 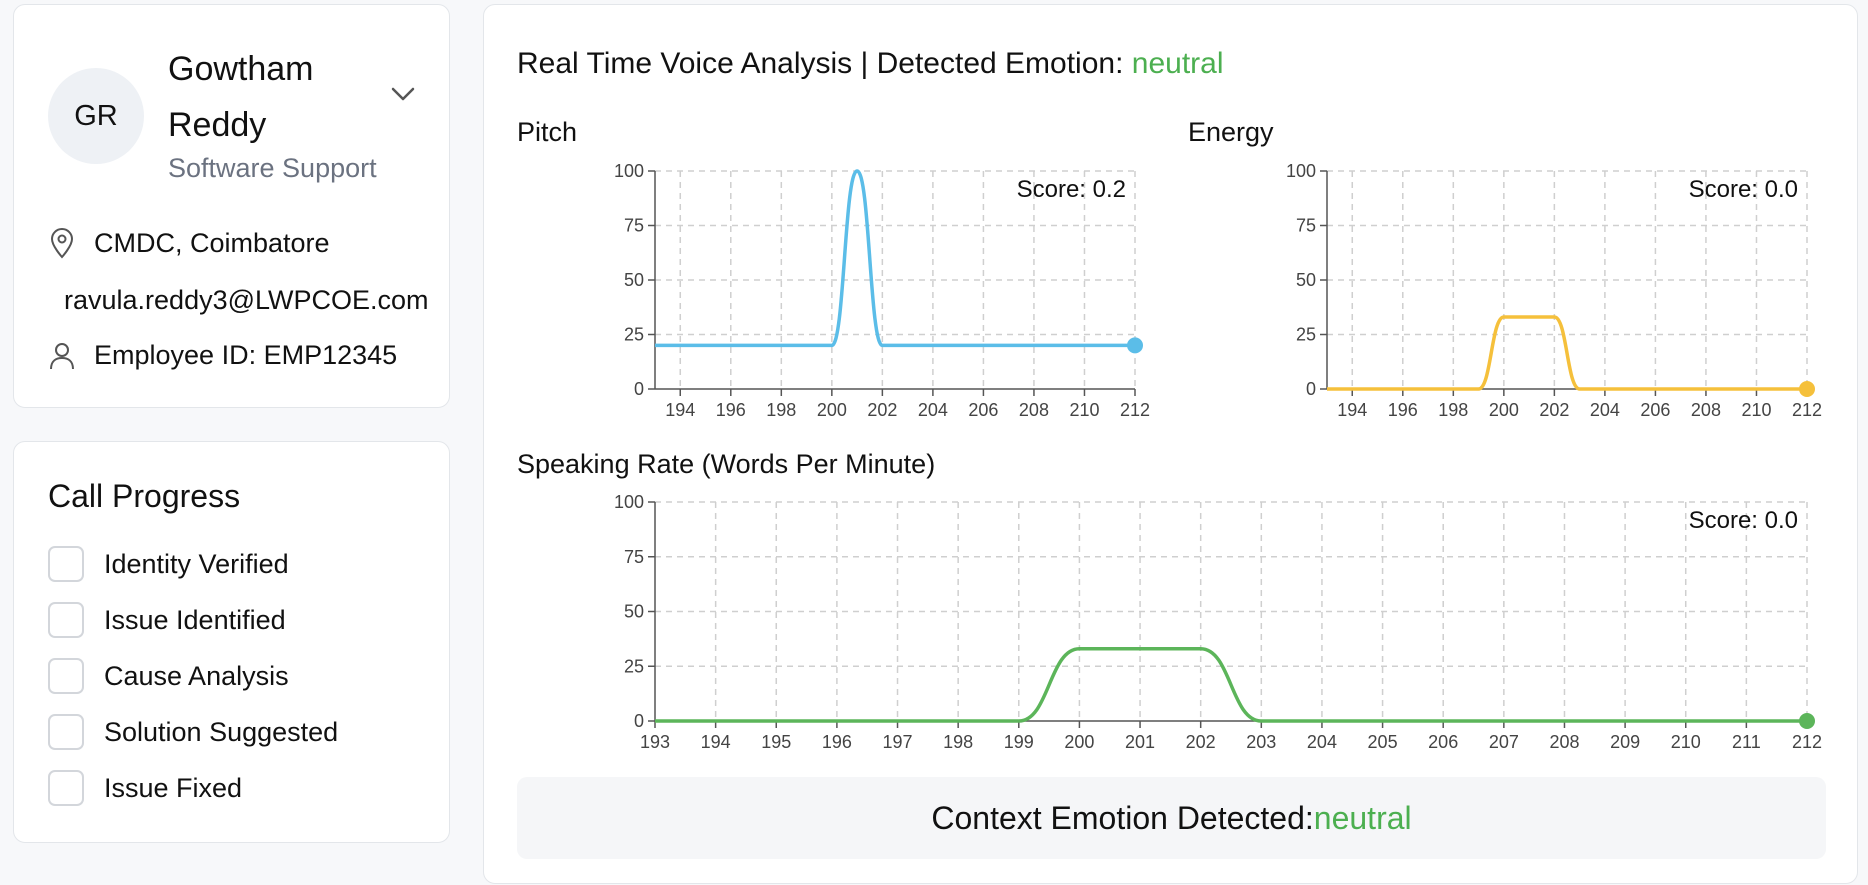 What do you see at coordinates (1746, 742) in the screenshot?
I see `speaking-rate-x-tick-label: 211` at bounding box center [1746, 742].